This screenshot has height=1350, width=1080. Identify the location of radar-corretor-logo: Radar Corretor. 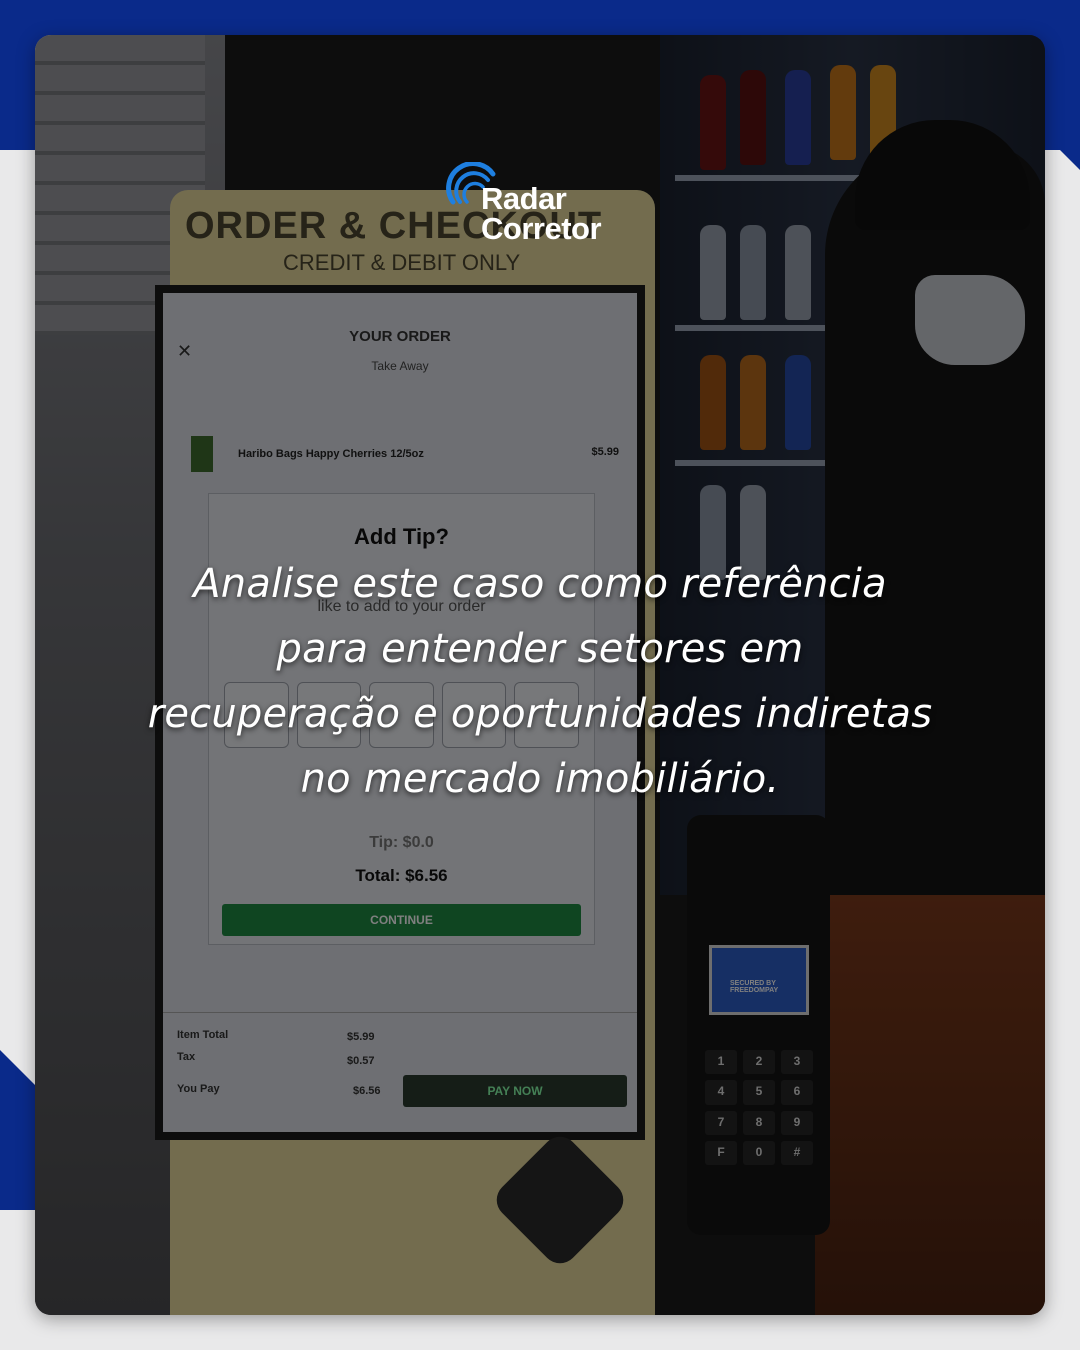
(545, 207).